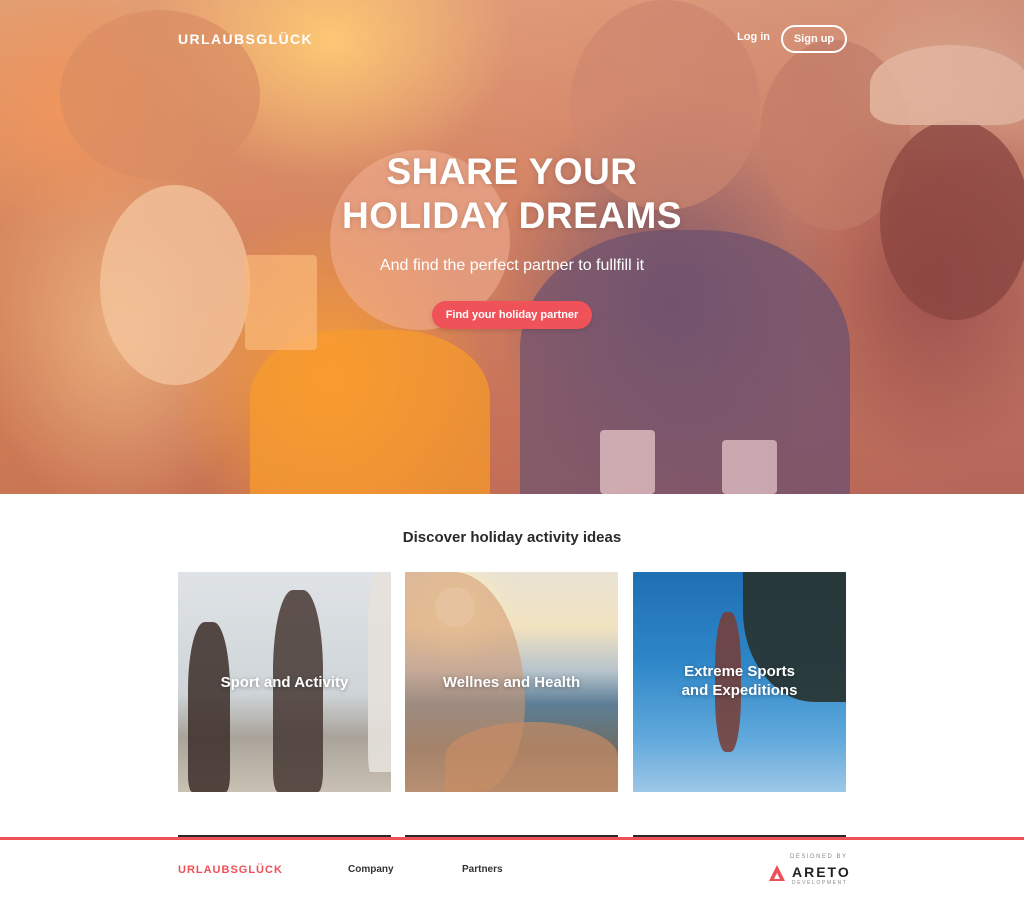 This screenshot has height=903, width=1024. What do you see at coordinates (820, 883) in the screenshot?
I see `studio-subtitle: DEVELOPMENT` at bounding box center [820, 883].